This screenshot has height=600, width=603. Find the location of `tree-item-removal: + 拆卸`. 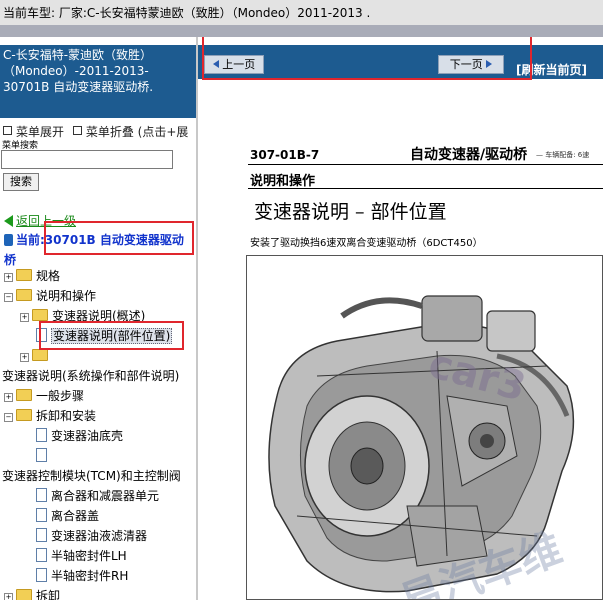

tree-item-removal: + 拆卸 is located at coordinates (32, 593).